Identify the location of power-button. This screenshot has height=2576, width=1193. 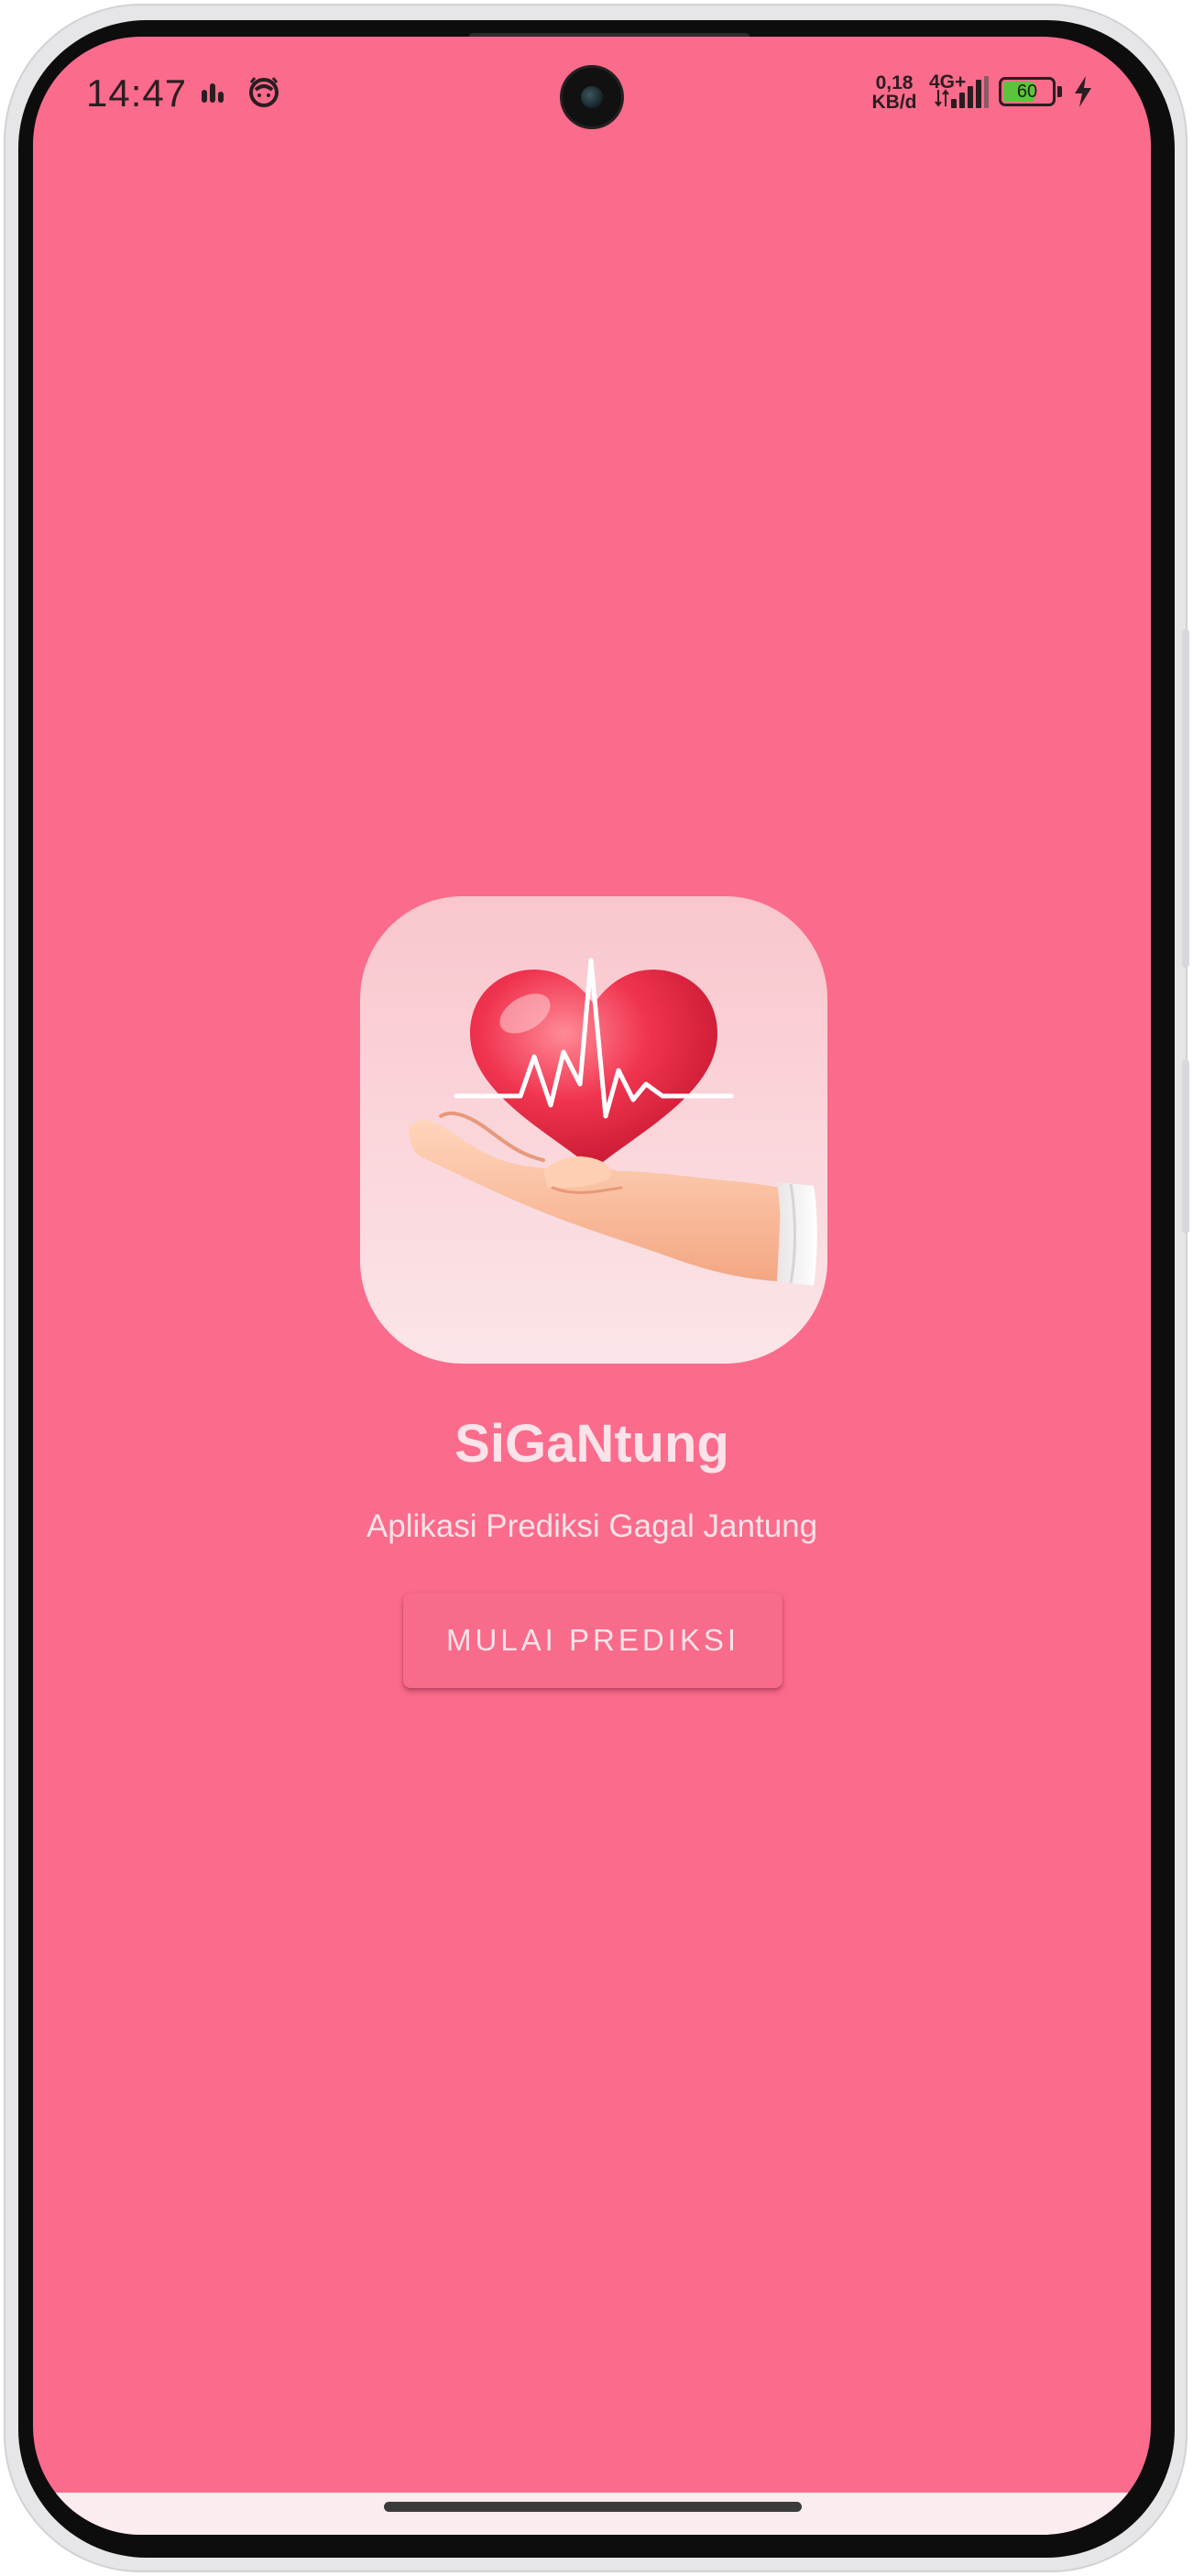
(1185, 798).